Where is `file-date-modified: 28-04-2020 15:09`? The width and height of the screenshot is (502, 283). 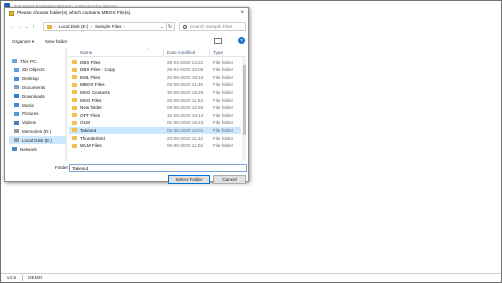
file-date-modified: 28-04-2020 15:09 is located at coordinates (185, 70).